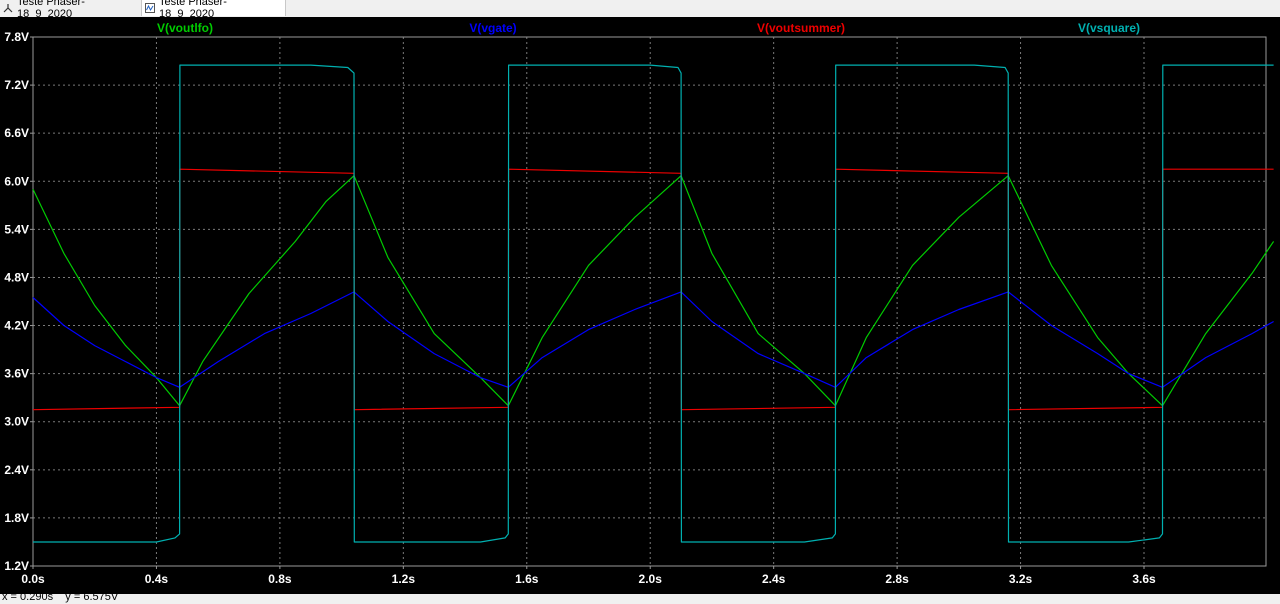 Image resolution: width=1280 pixels, height=604 pixels. Describe the element at coordinates (774, 579) in the screenshot. I see `x-tick-label: 2.4s` at that location.